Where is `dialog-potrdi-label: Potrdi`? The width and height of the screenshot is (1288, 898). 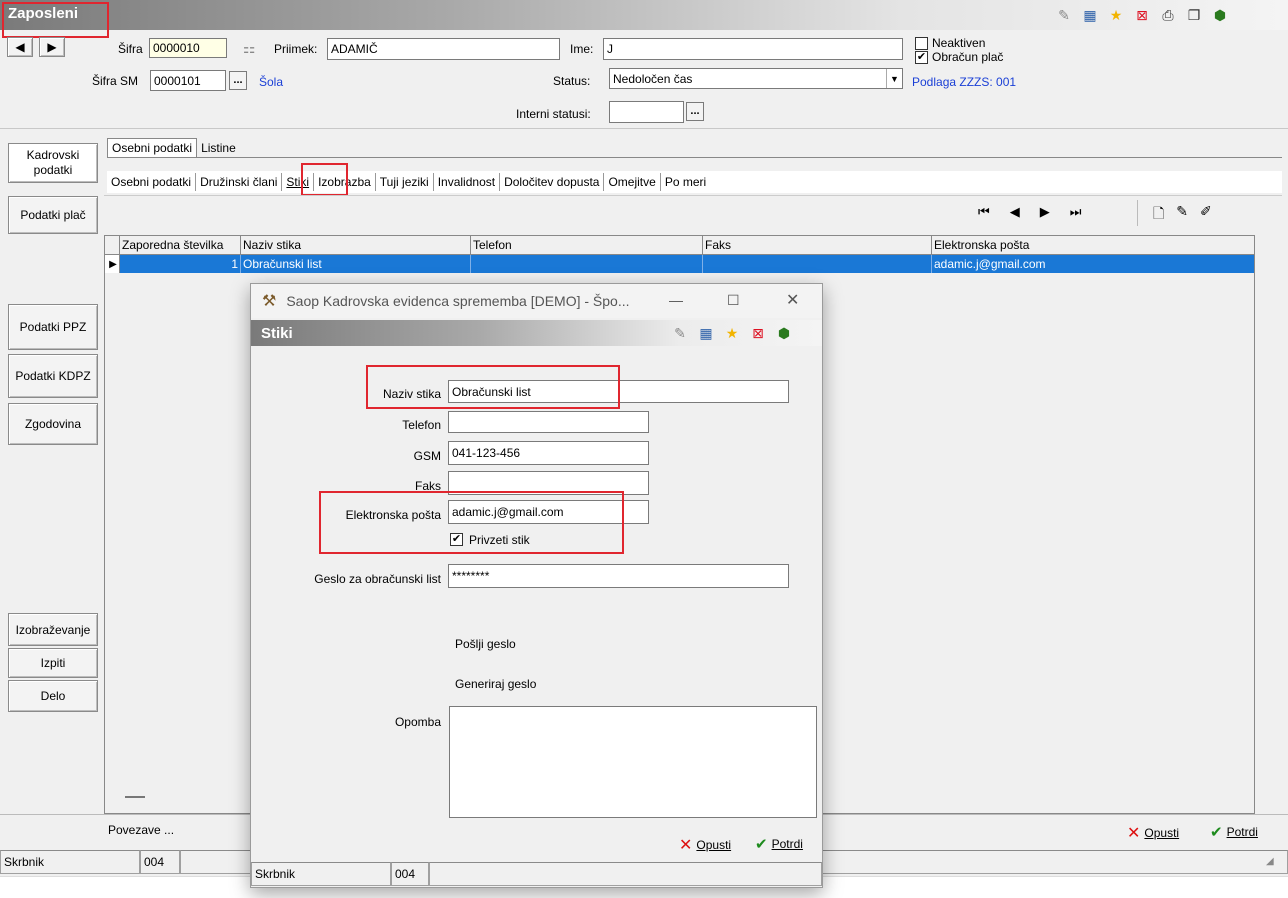 dialog-potrdi-label: Potrdi is located at coordinates (787, 844).